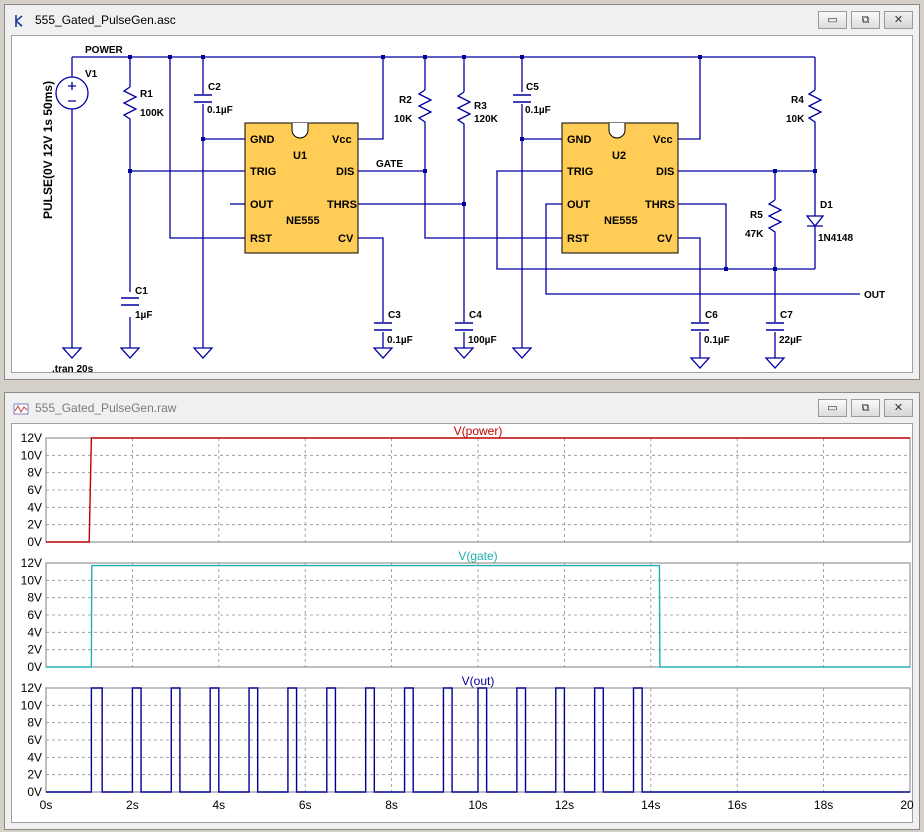 The height and width of the screenshot is (832, 924). I want to click on waveform-app-icon, so click(21, 409).